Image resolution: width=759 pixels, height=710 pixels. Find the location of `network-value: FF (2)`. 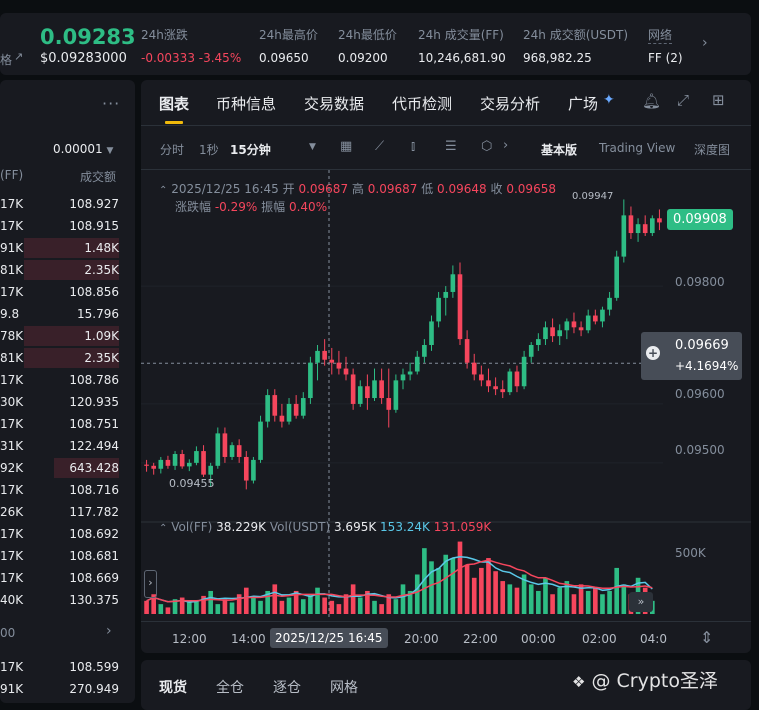

network-value: FF (2) is located at coordinates (665, 58).